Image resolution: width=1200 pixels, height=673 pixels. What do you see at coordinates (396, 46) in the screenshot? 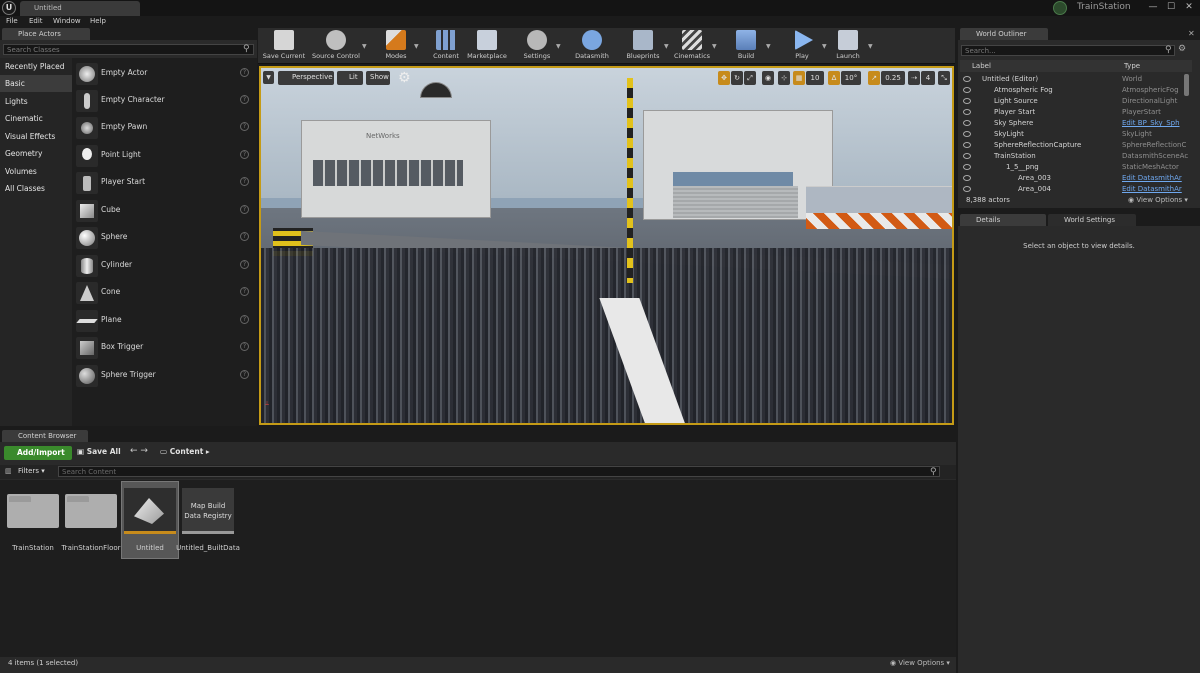
I see `modes-button: Modes` at bounding box center [396, 46].